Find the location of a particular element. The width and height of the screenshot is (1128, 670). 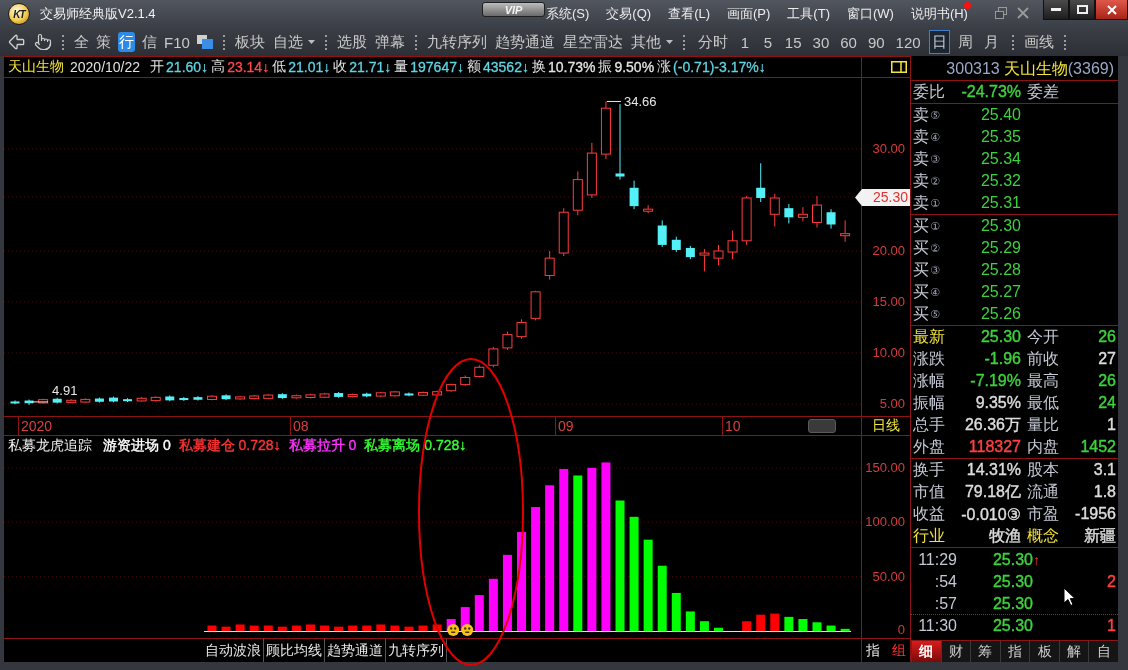

period-tab: 30 is located at coordinates (821, 42).